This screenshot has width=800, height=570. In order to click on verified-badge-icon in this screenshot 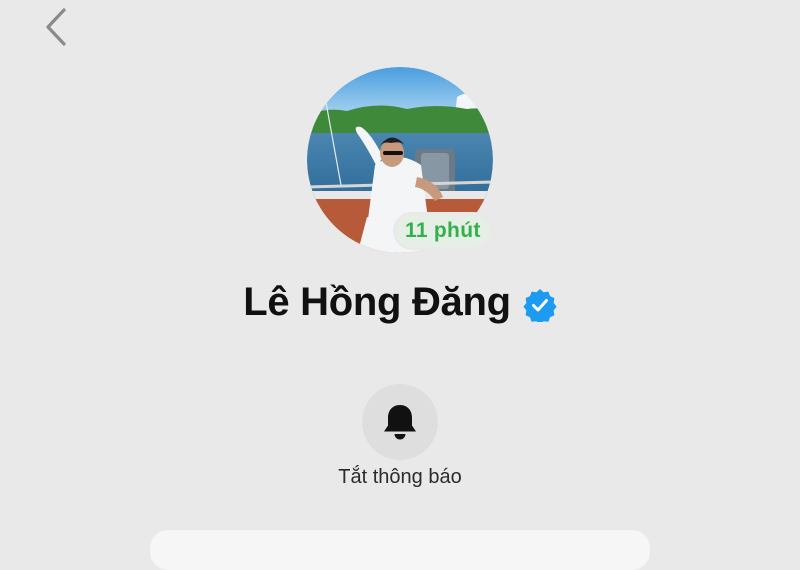, I will do `click(540, 305)`.